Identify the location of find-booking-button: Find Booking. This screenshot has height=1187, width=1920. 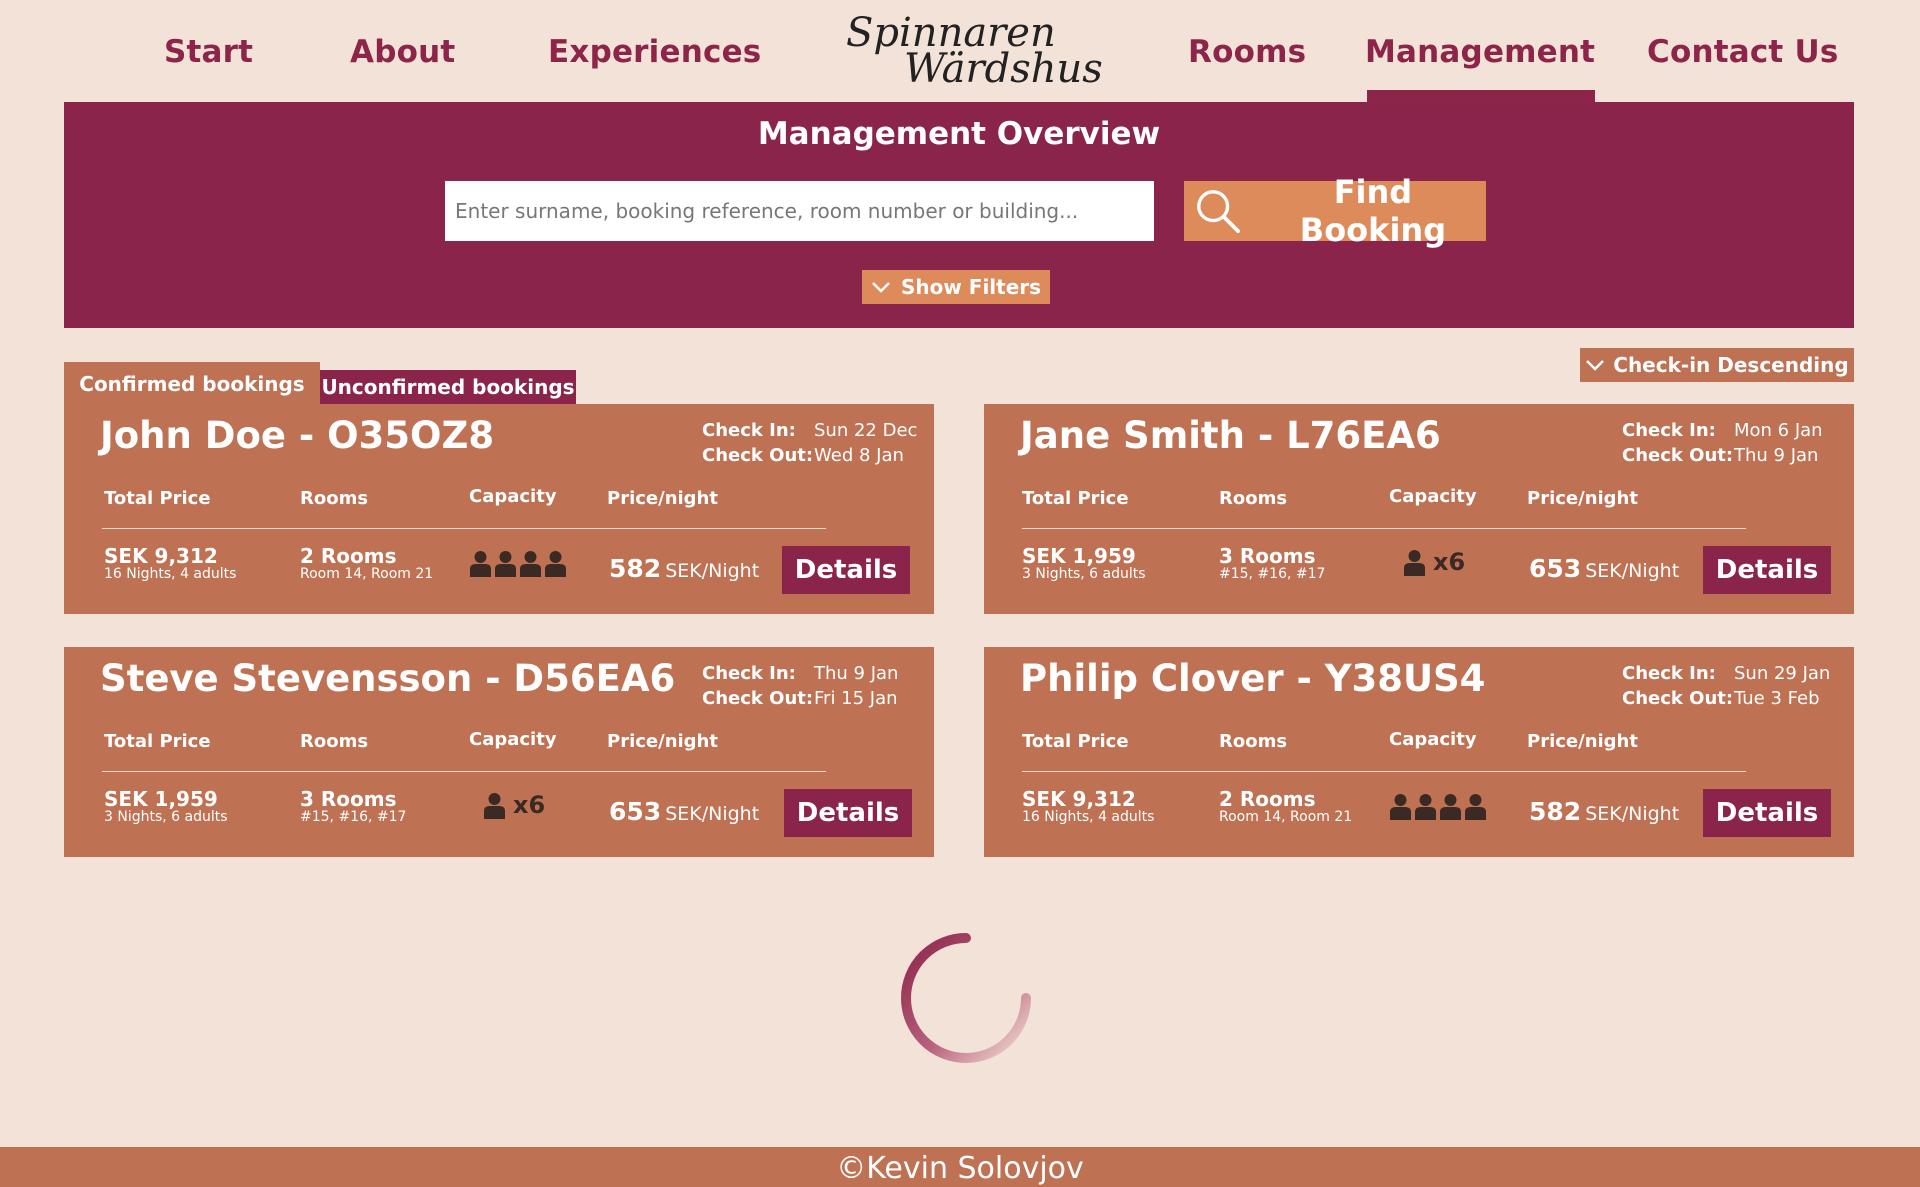
(1335, 211).